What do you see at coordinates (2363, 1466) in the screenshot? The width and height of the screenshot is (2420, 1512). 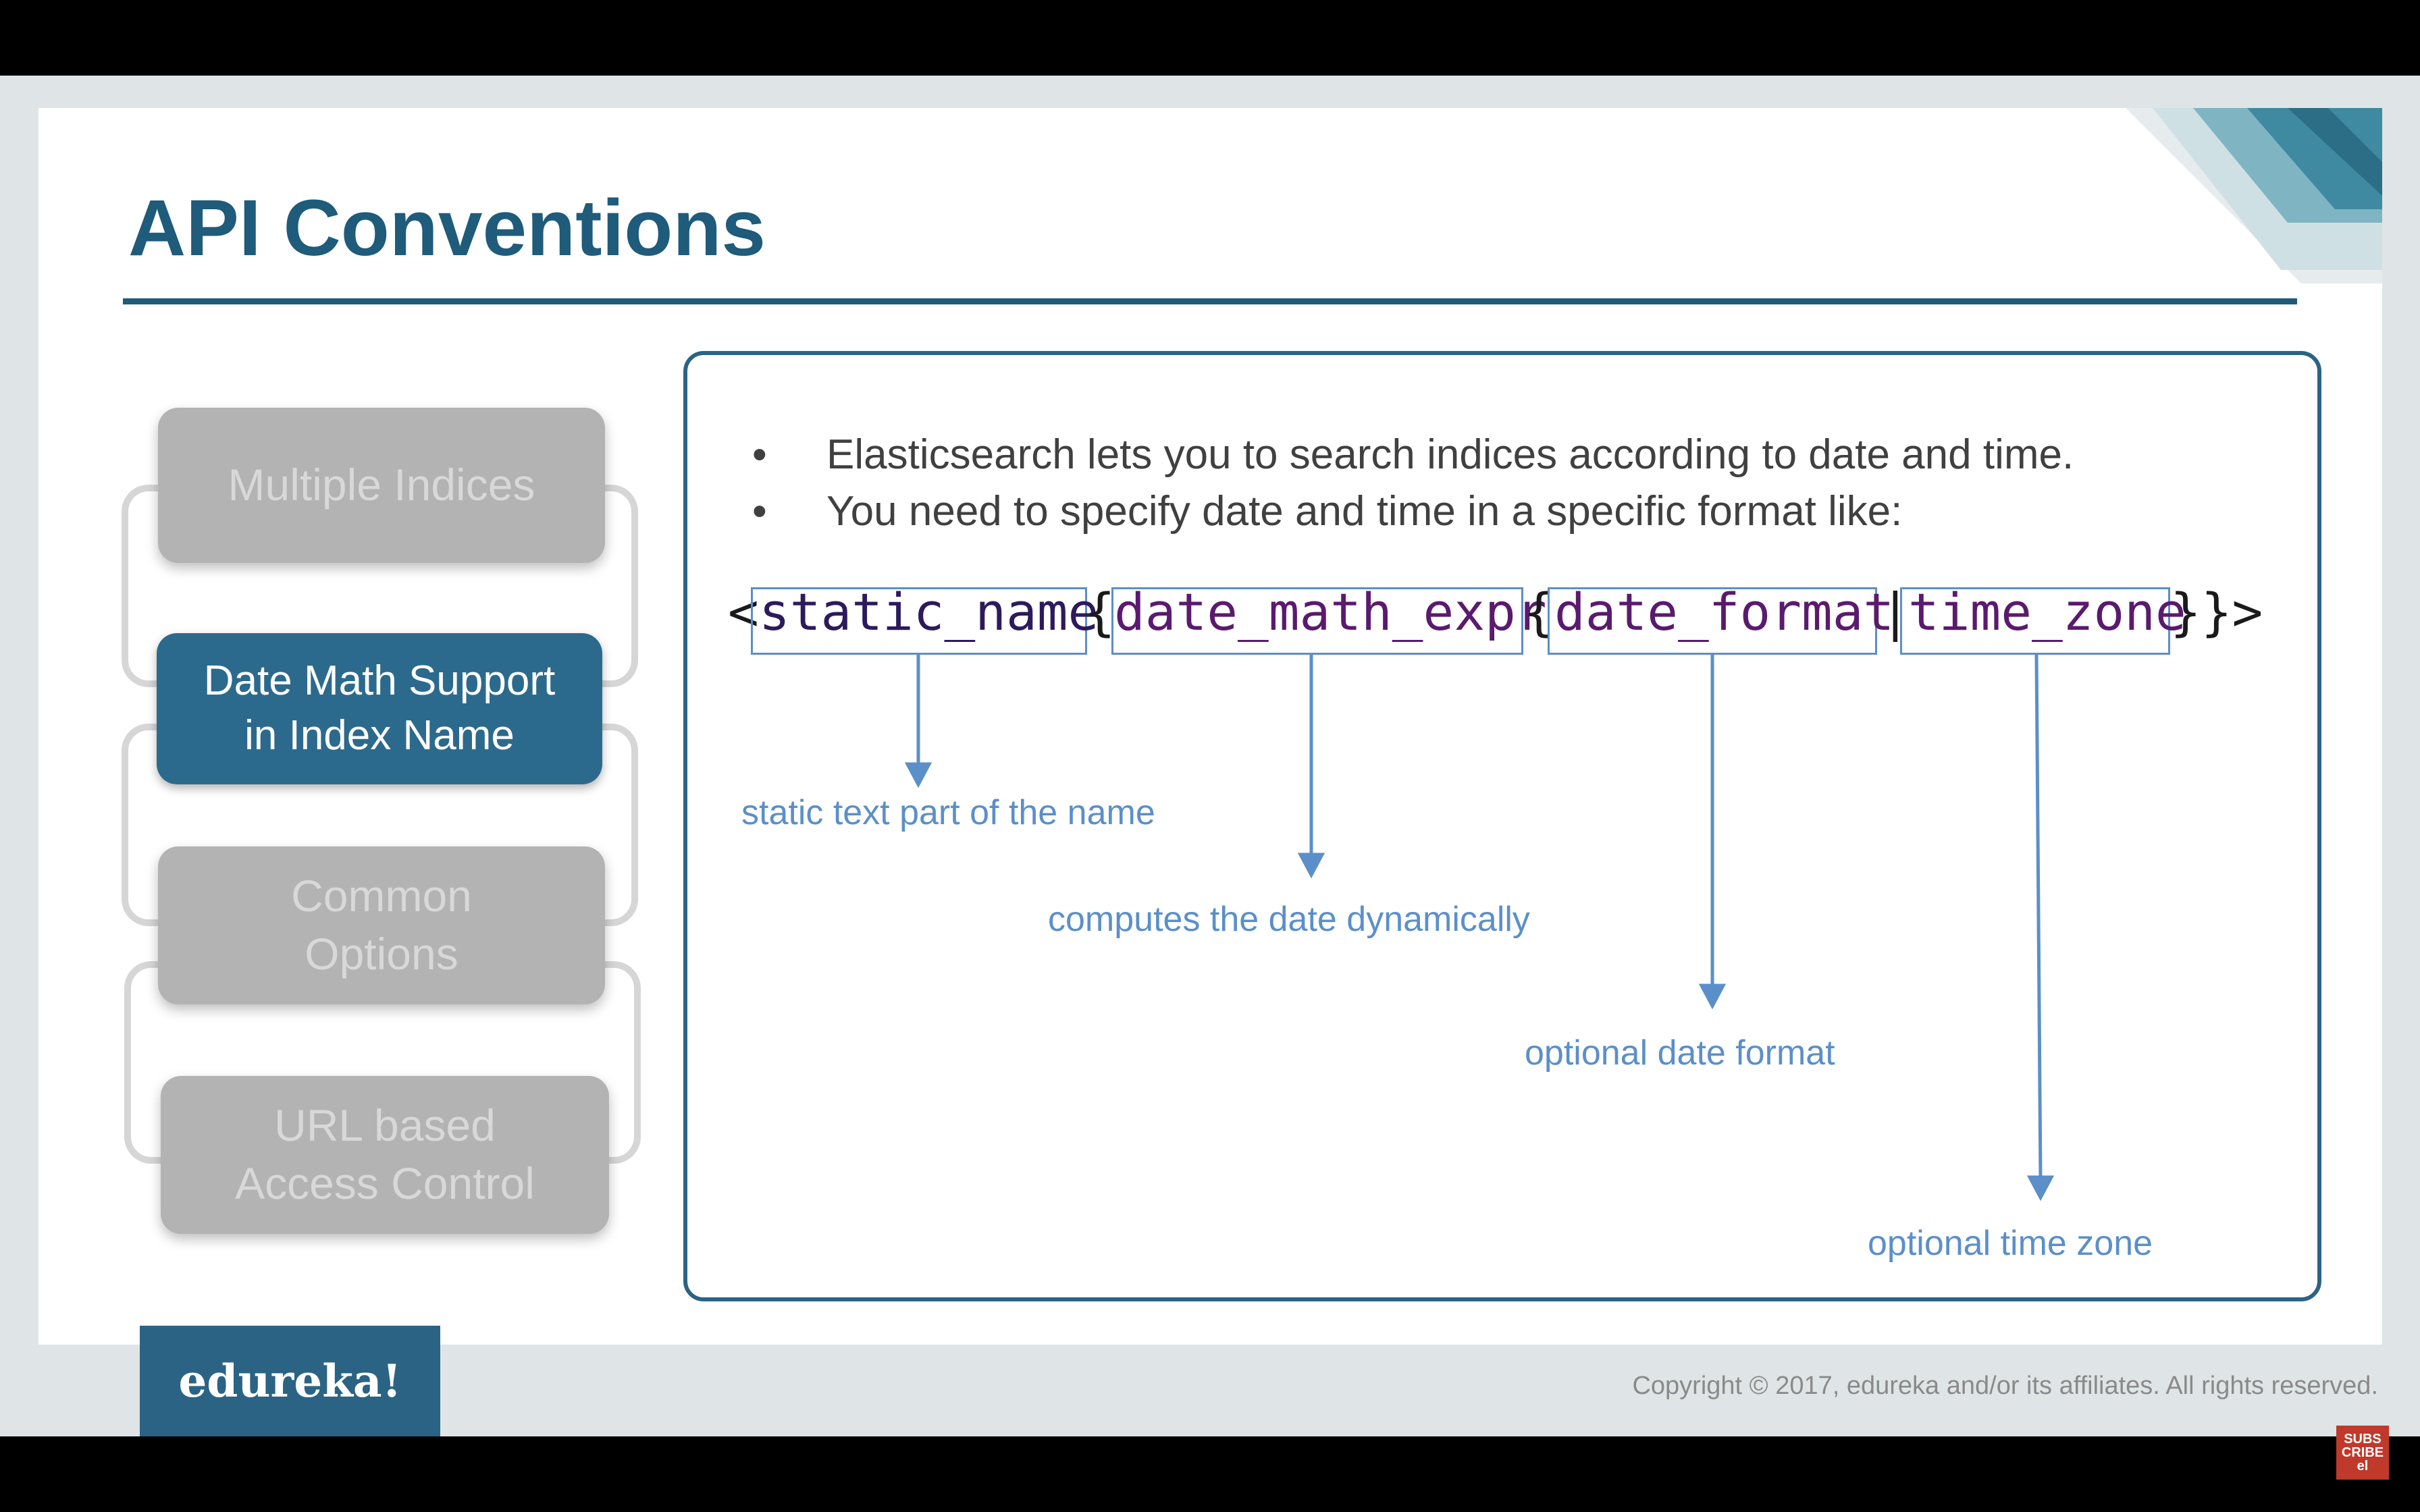 I see `subscribe-line-3: el` at bounding box center [2363, 1466].